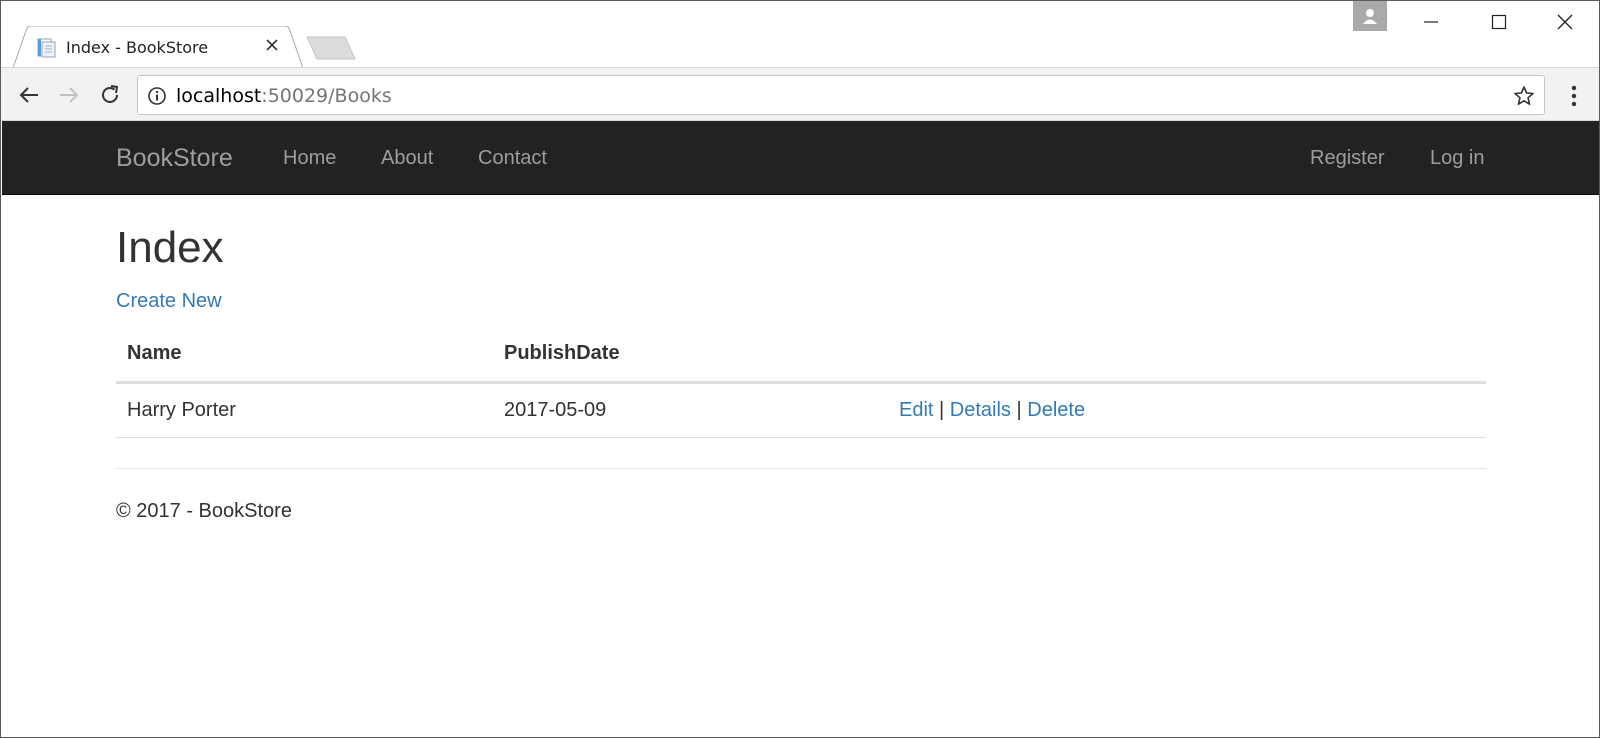 The width and height of the screenshot is (1600, 738). I want to click on browser-tab: Index - BookStore, so click(158, 47).